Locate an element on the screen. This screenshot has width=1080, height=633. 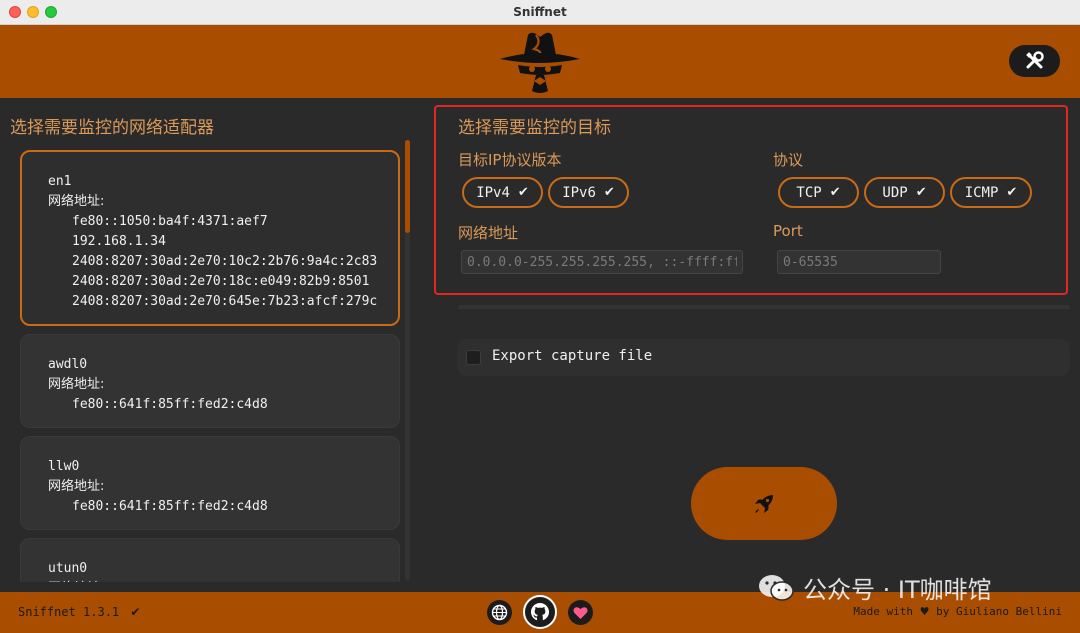
adapter-name: awdl0 is located at coordinates (68, 364).